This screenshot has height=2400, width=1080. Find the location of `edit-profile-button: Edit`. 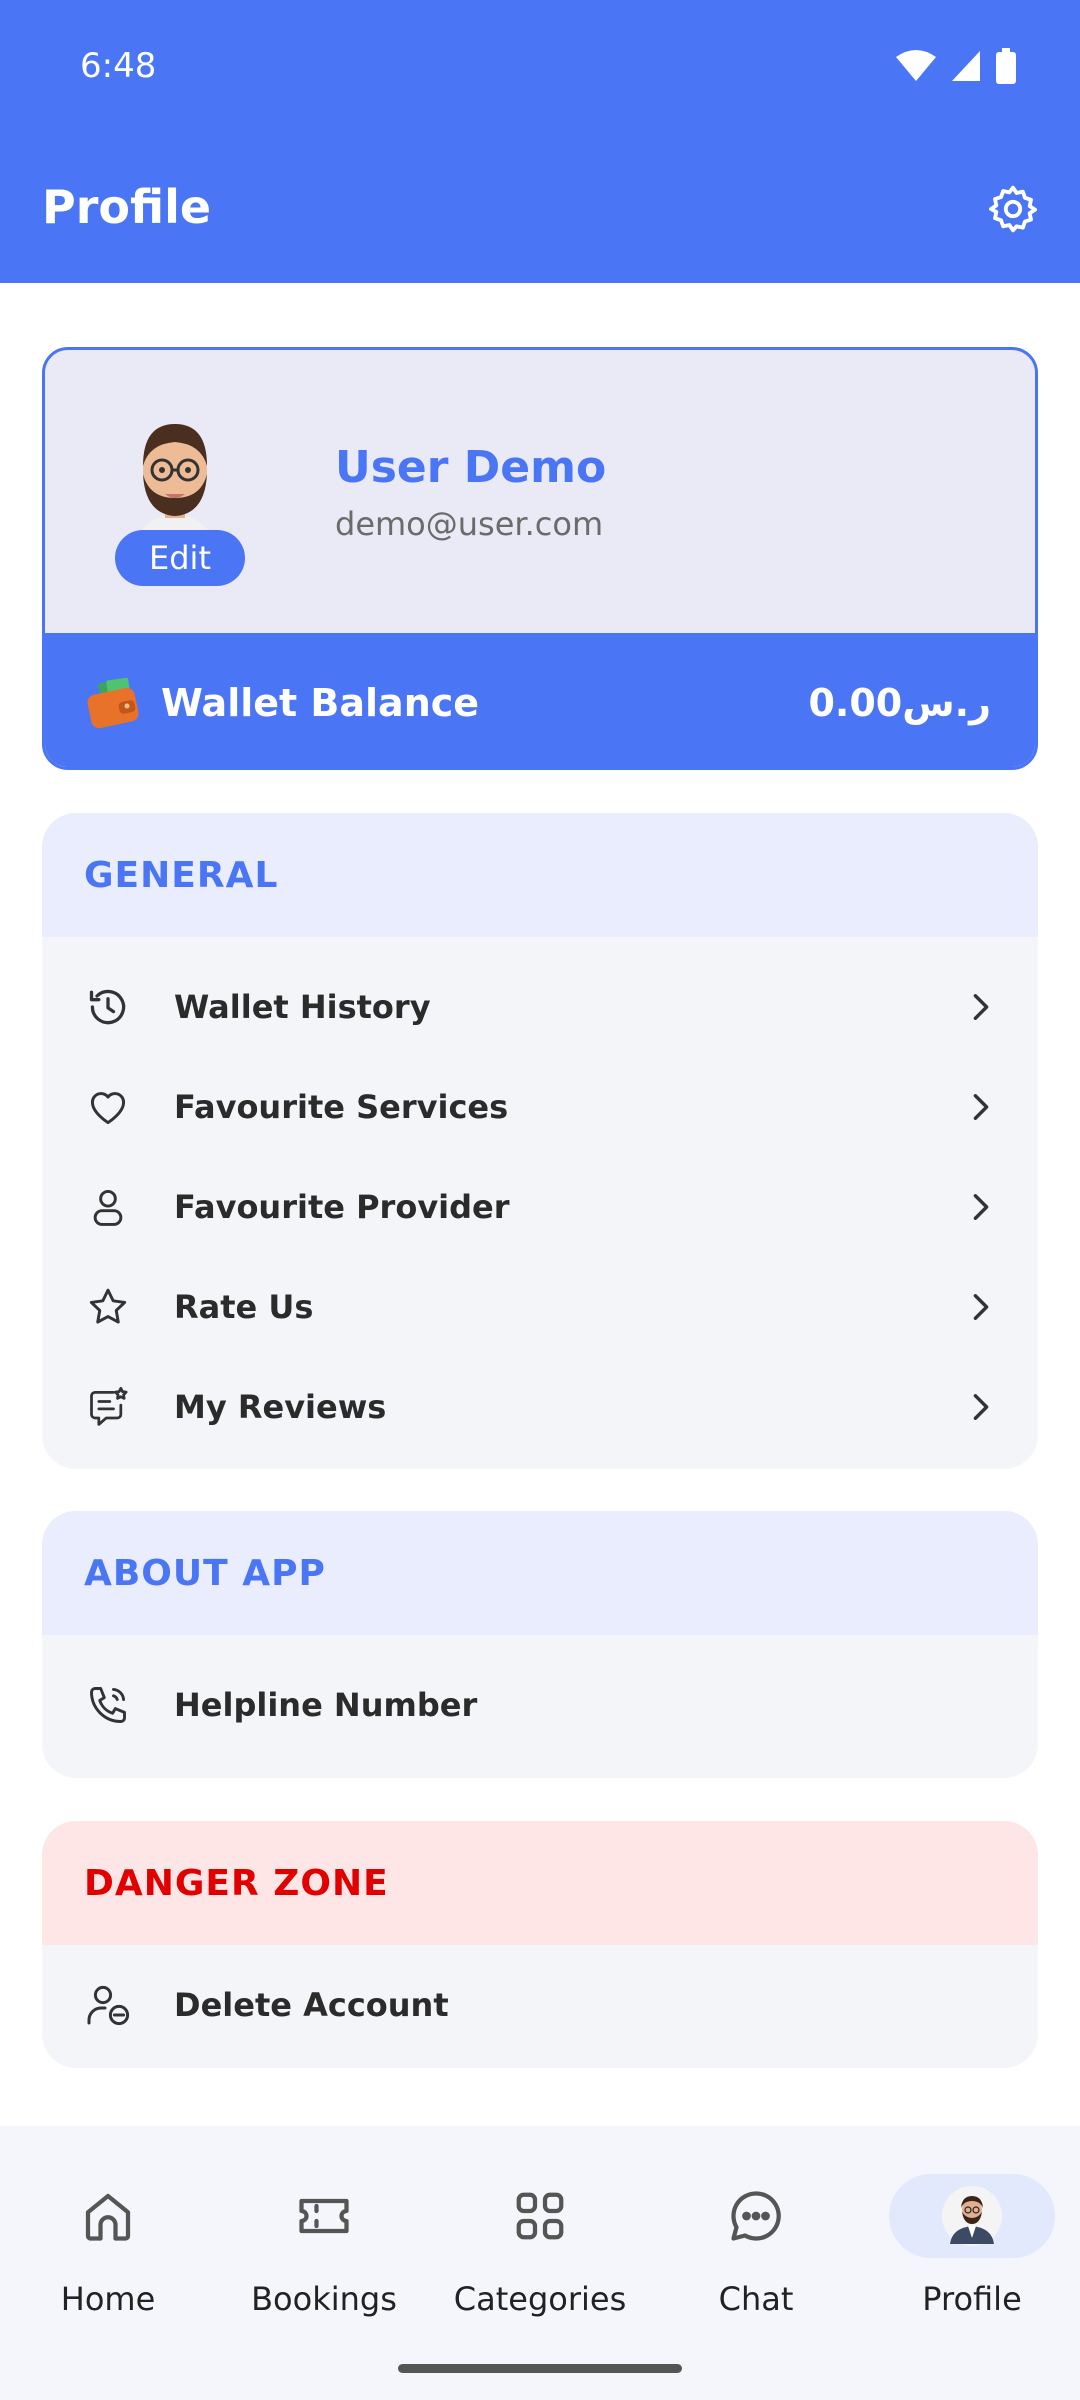

edit-profile-button: Edit is located at coordinates (180, 558).